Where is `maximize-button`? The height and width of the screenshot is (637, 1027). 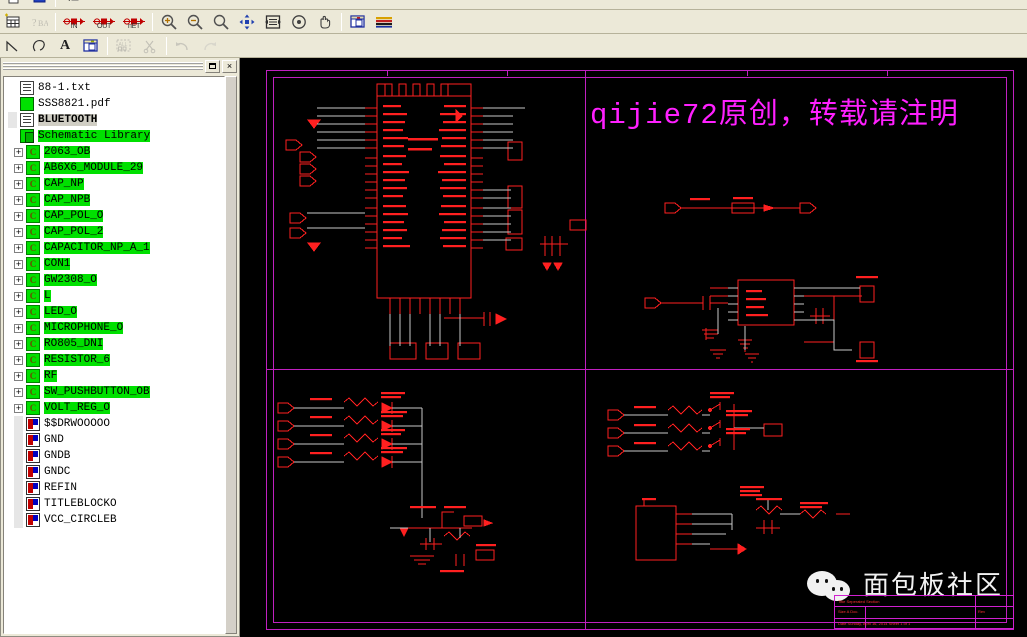 maximize-button is located at coordinates (212, 66).